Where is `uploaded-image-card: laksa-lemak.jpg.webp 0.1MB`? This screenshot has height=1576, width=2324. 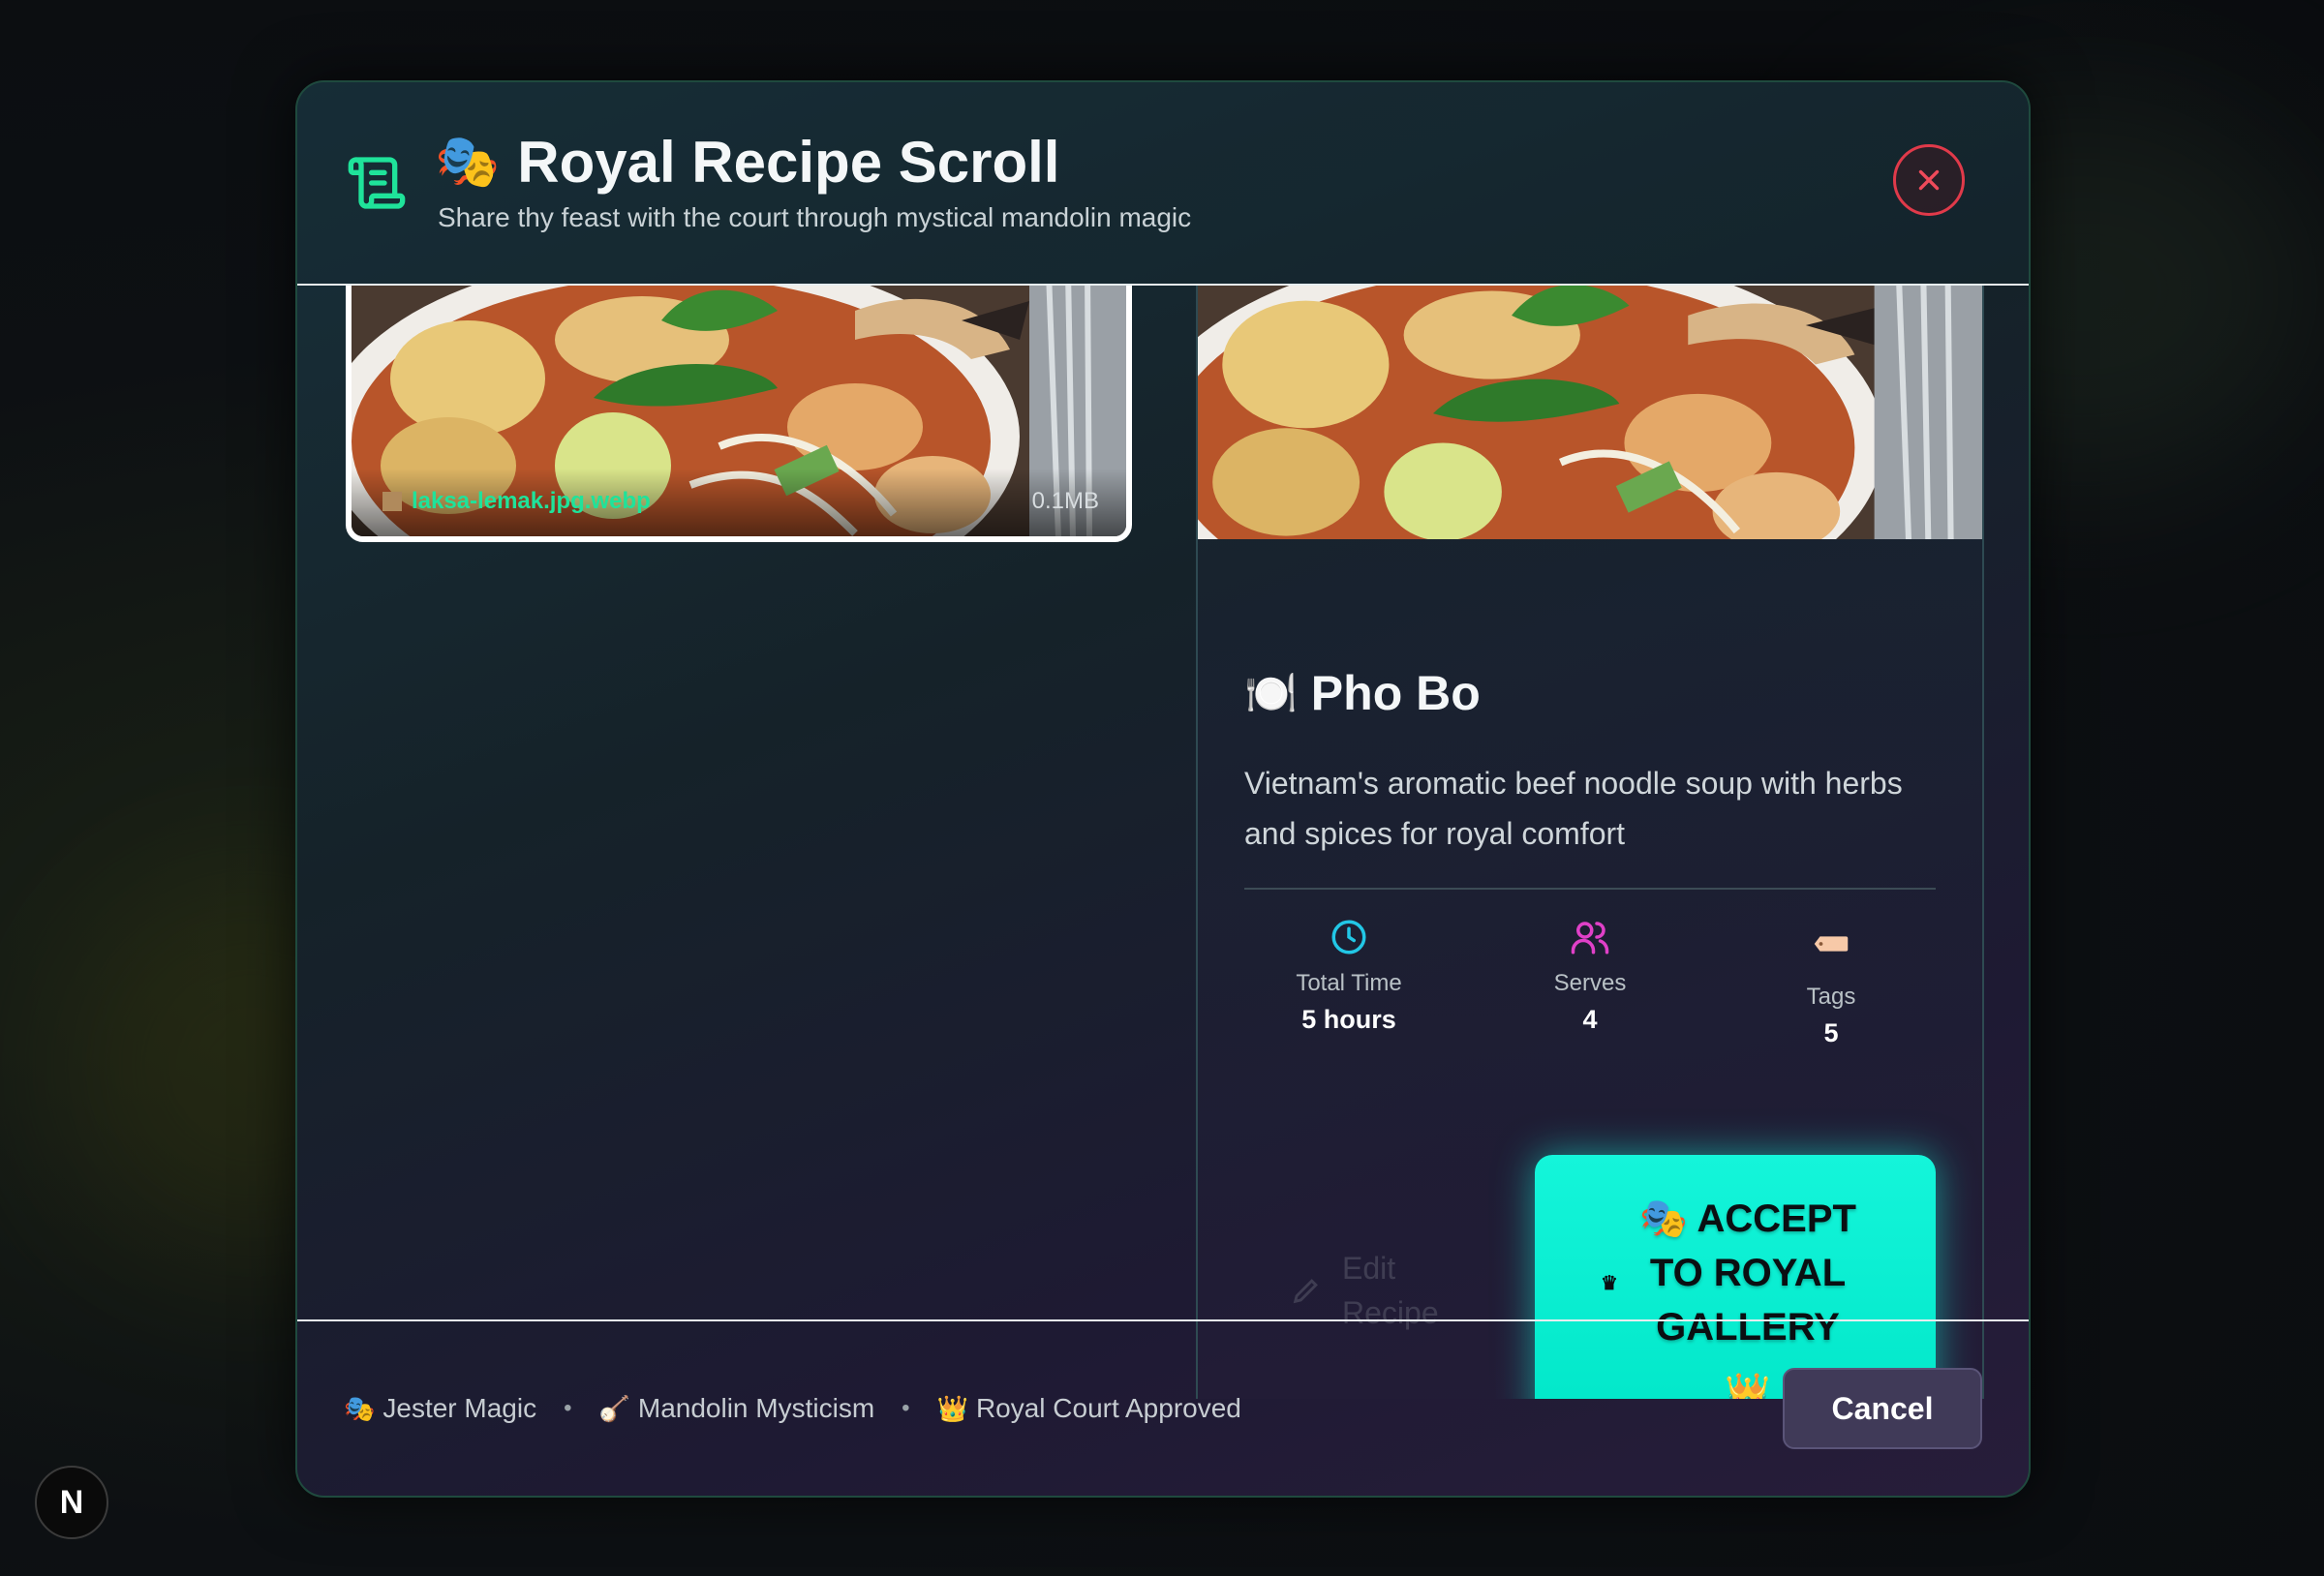
uploaded-image-card: laksa-lemak.jpg.webp 0.1MB is located at coordinates (739, 414).